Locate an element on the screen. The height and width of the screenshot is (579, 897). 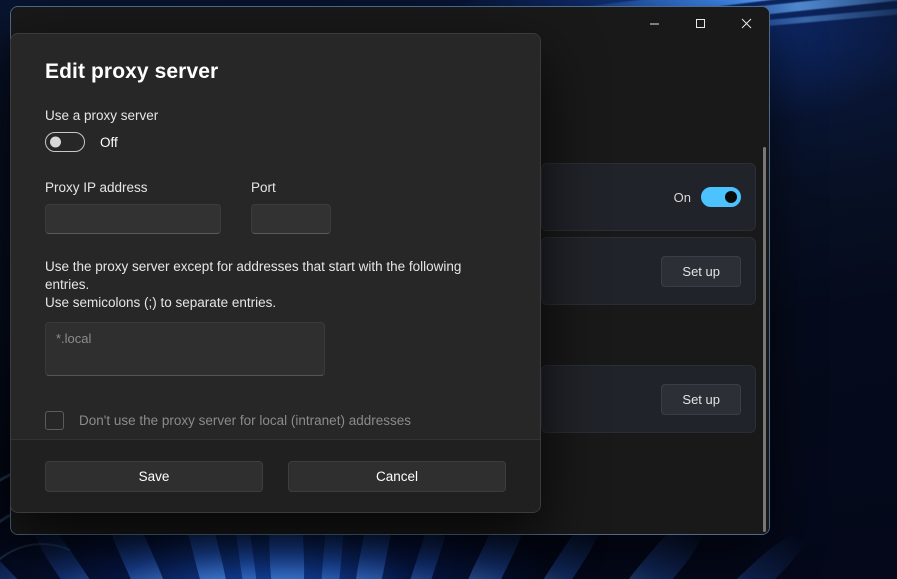
port-group: Port is located at coordinates (291, 207).